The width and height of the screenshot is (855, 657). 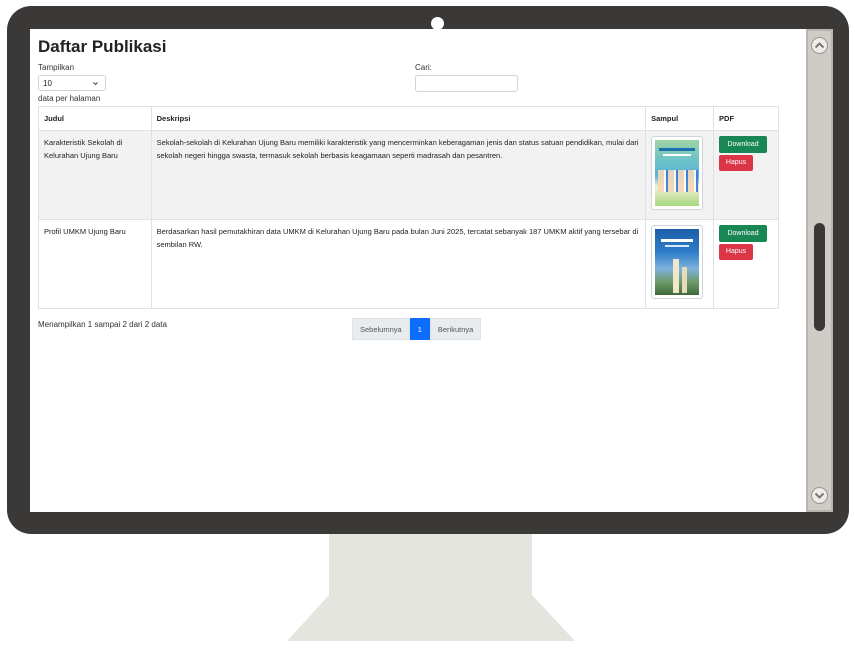 I want to click on scroll-up-button, so click(x=819, y=45).